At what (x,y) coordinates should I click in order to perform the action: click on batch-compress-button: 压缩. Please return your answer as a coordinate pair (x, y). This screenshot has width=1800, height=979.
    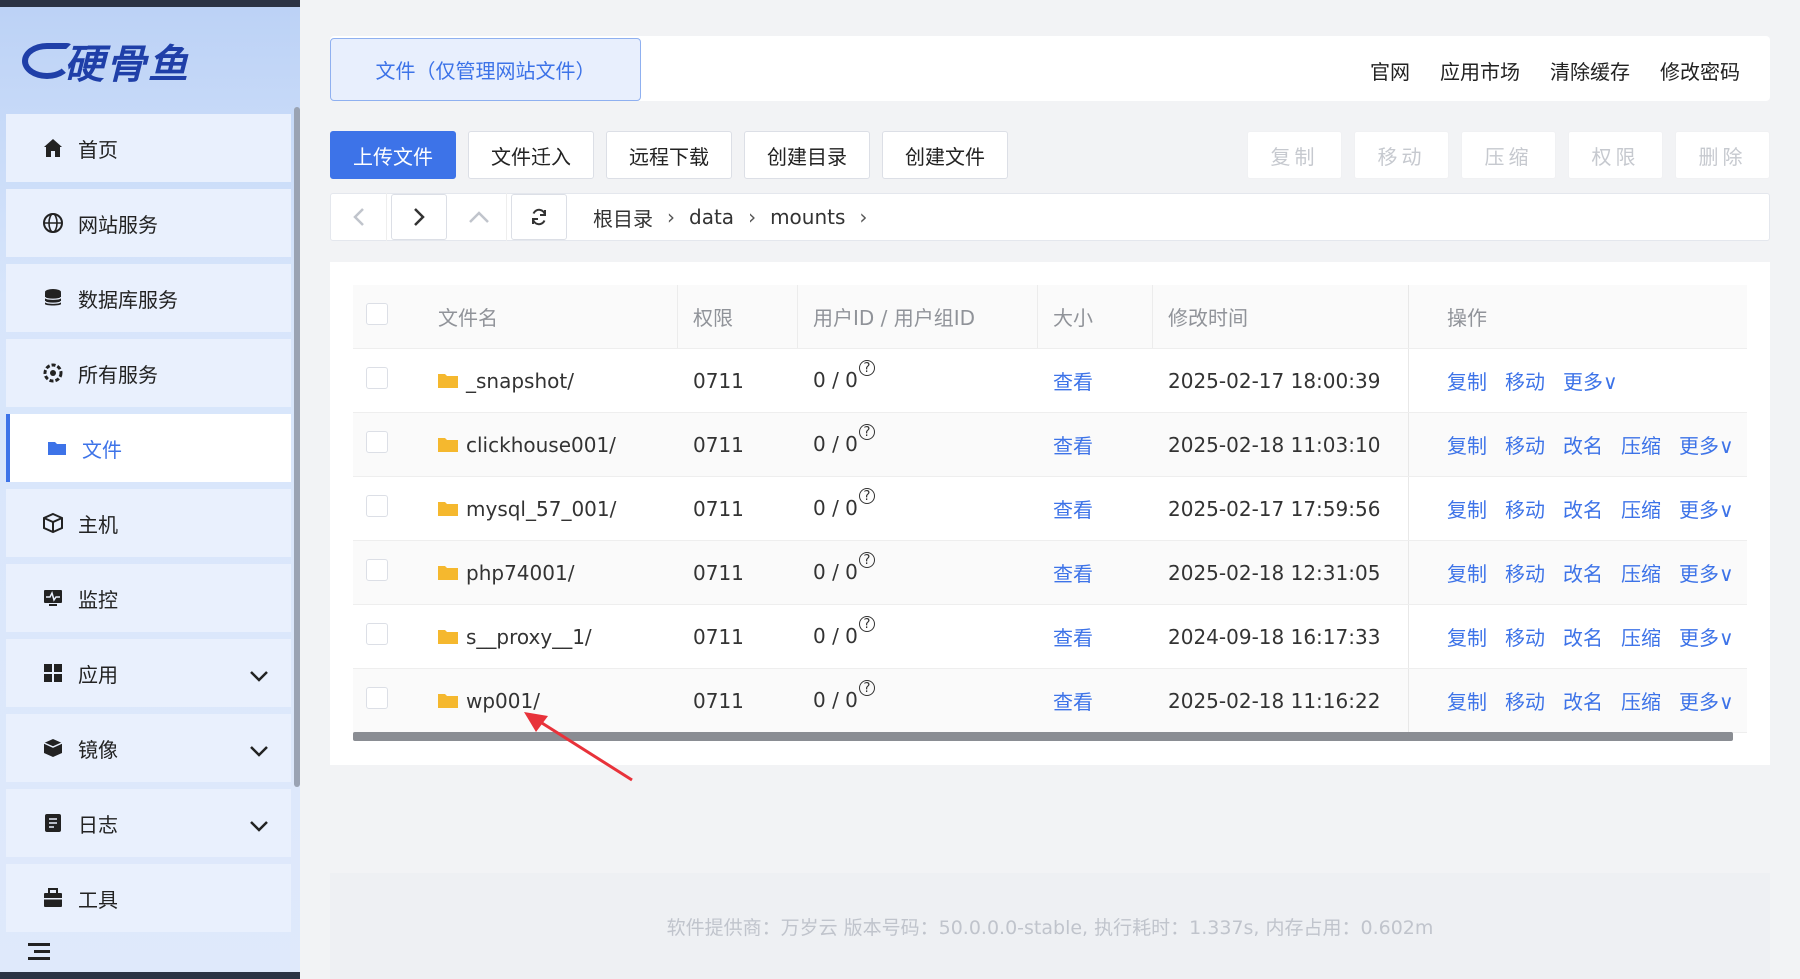
    Looking at the image, I should click on (1508, 155).